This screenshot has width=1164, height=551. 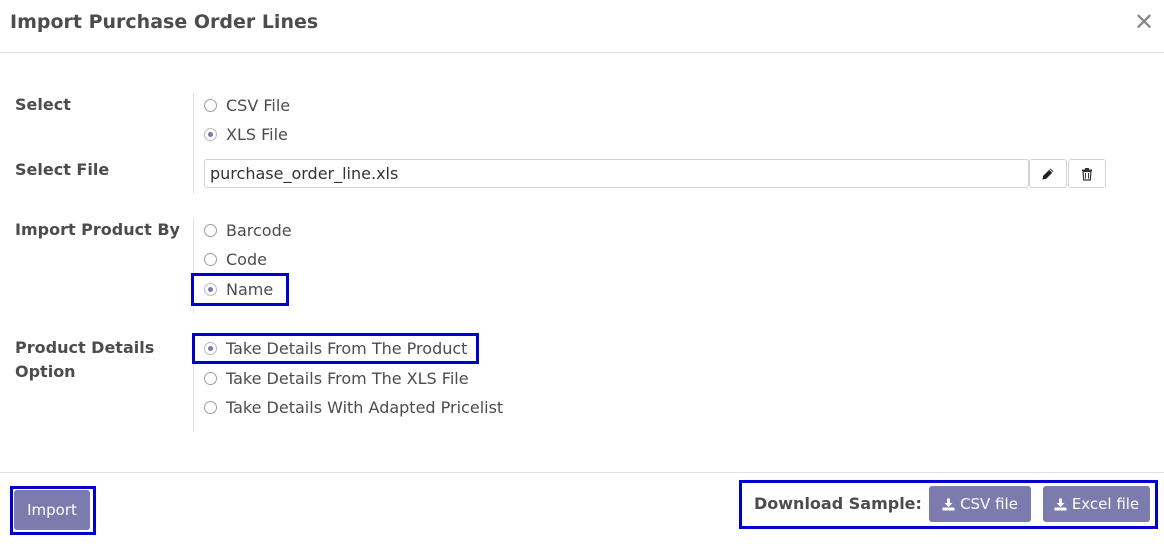 I want to click on edit-file-button, so click(x=1048, y=173).